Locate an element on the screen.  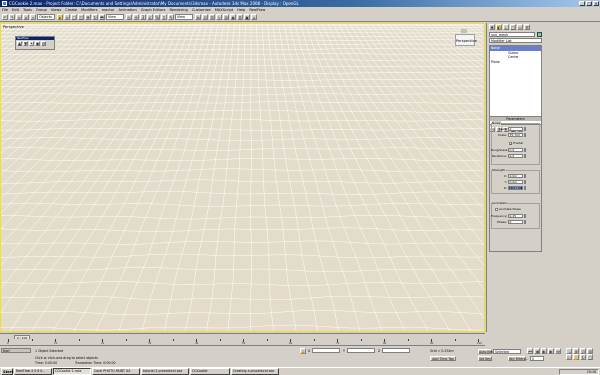
unlink-icon: ≠ is located at coordinates (26, 17).